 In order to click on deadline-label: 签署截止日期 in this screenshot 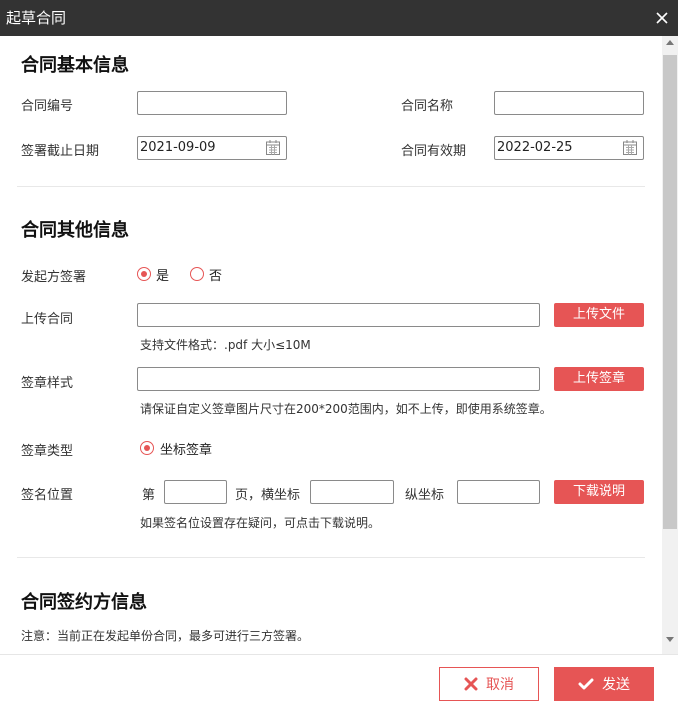, I will do `click(60, 151)`.